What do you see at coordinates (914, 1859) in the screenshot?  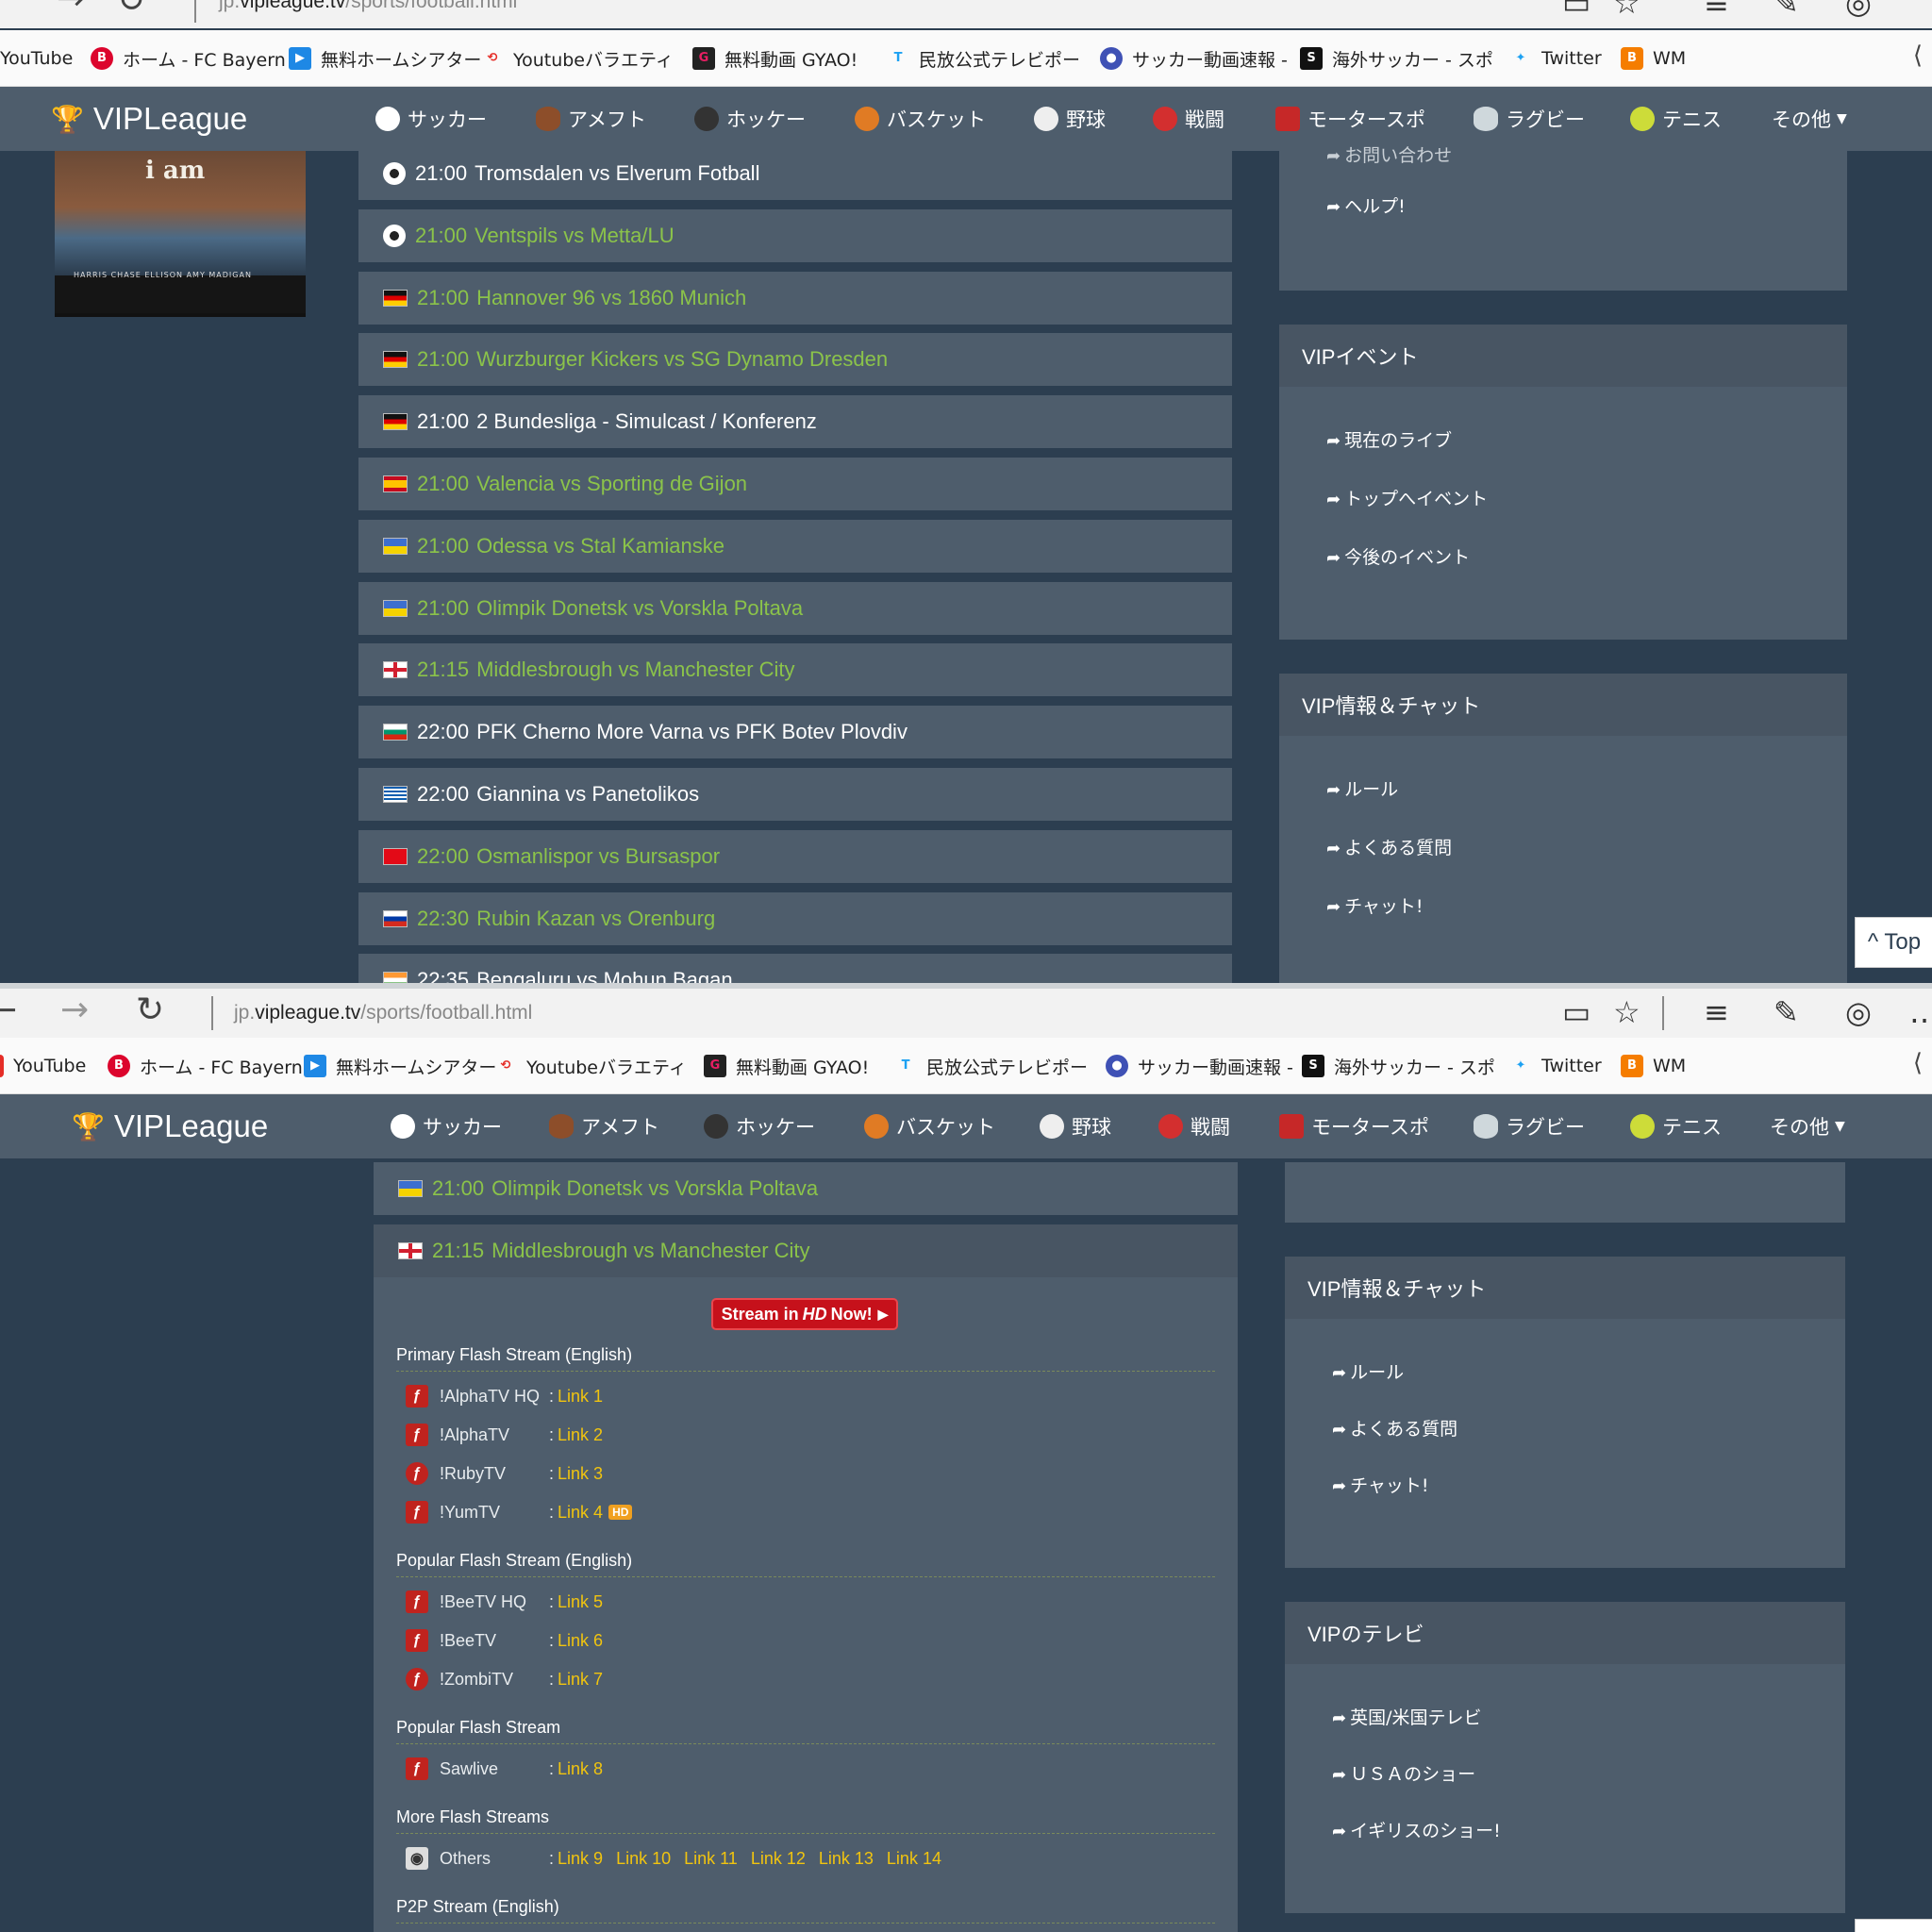 I see `stream-link: Link 14` at bounding box center [914, 1859].